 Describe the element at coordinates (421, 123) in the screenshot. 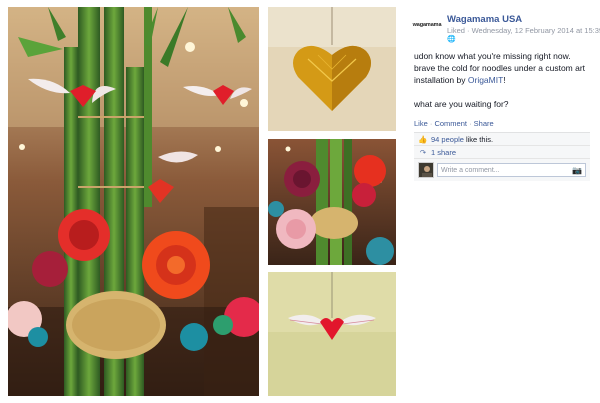

I see `like-link: Like` at that location.